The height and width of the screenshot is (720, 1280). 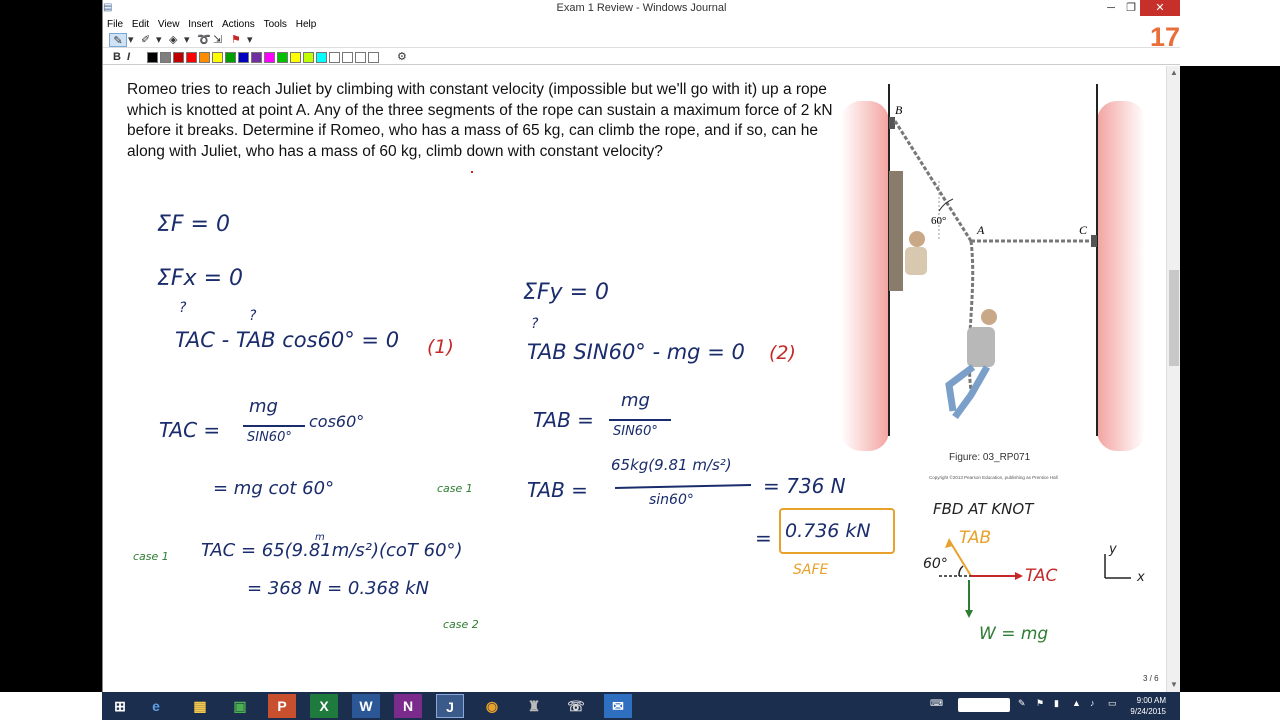 I want to click on tac-numeric-result: = 368 N = 0.368 kN, so click(x=338, y=588).